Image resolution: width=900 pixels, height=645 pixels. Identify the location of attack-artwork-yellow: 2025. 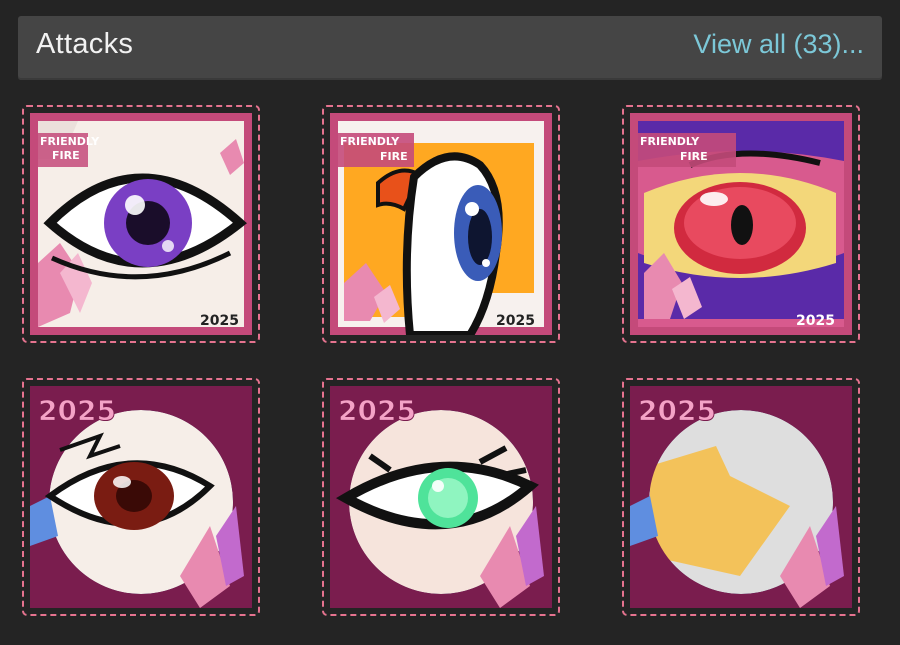
(741, 497).